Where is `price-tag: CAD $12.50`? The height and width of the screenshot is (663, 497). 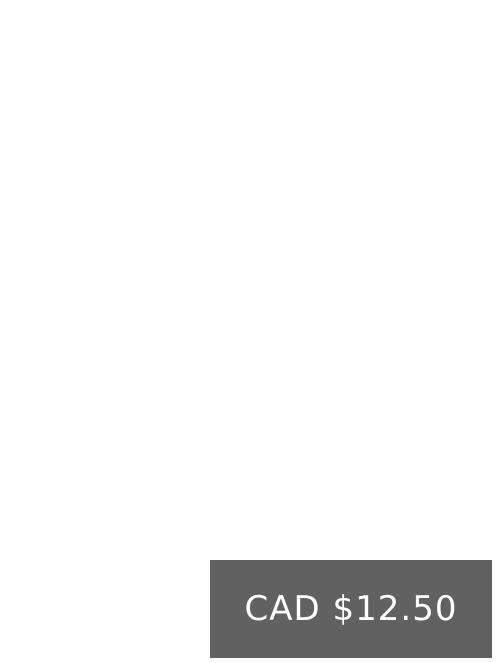
price-tag: CAD $12.50 is located at coordinates (351, 609).